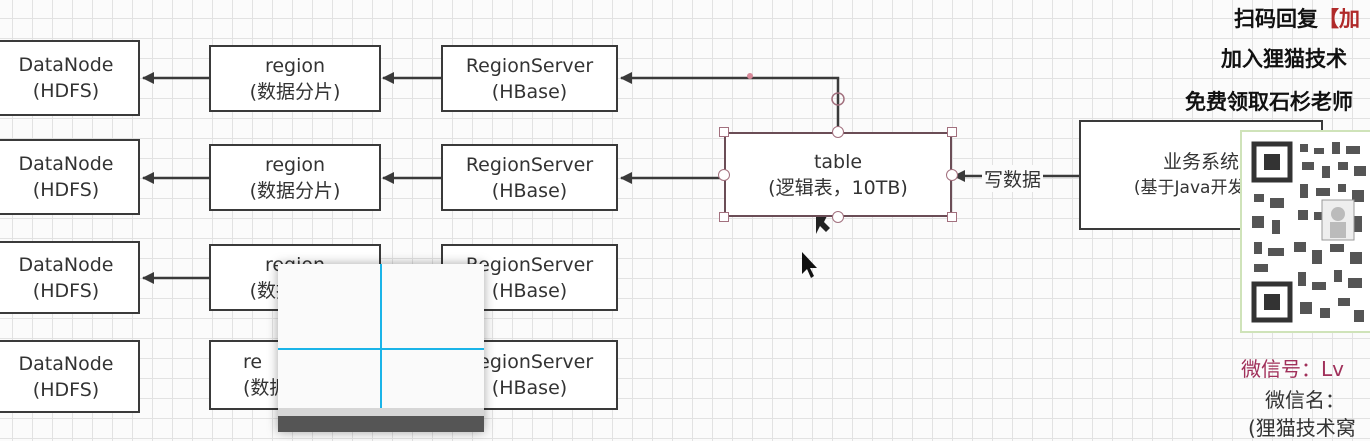 The width and height of the screenshot is (1370, 441). I want to click on regionserver-4-sub: (HBase), so click(529, 388).